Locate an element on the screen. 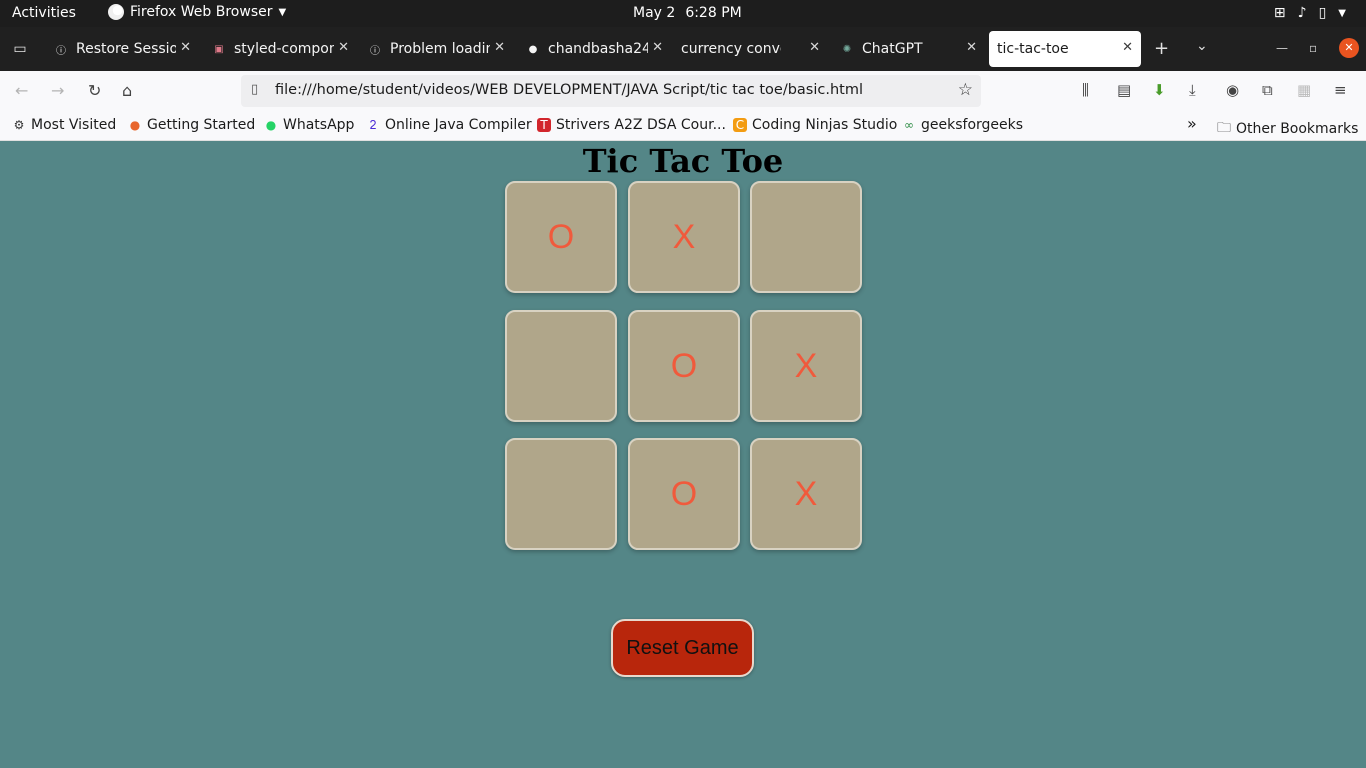 Image resolution: width=1366 pixels, height=768 pixels. bookmark-item: C Coding Ninjas Studio is located at coordinates (815, 125).